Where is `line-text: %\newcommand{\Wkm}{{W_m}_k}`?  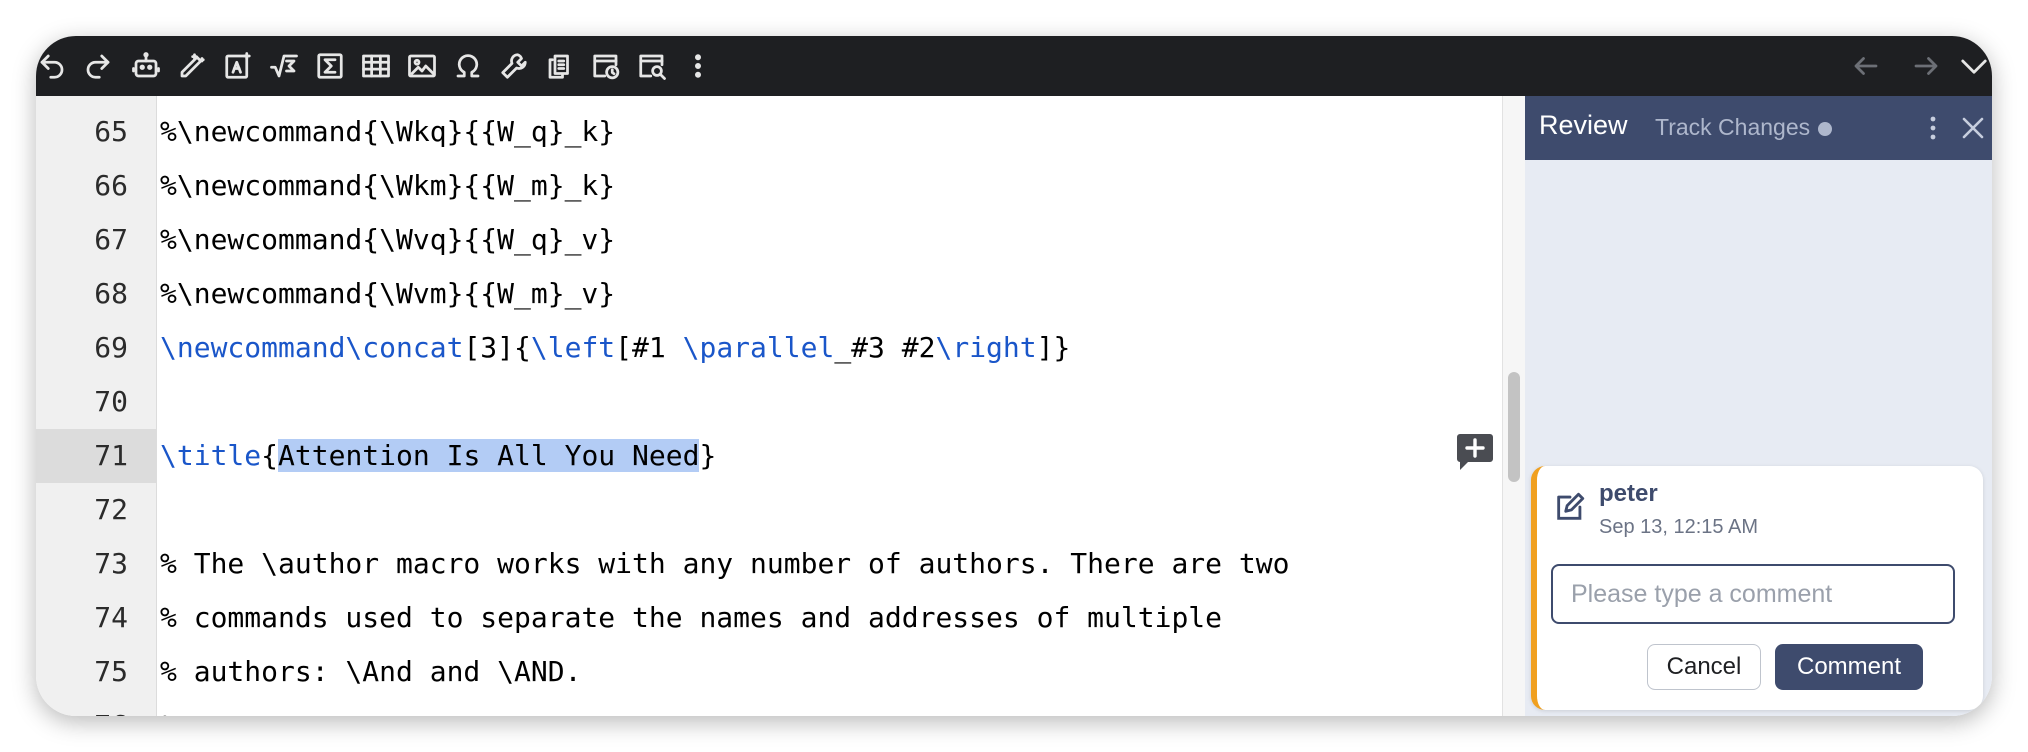
line-text: %\newcommand{\Wkm}{{W_m}_k} is located at coordinates (387, 186).